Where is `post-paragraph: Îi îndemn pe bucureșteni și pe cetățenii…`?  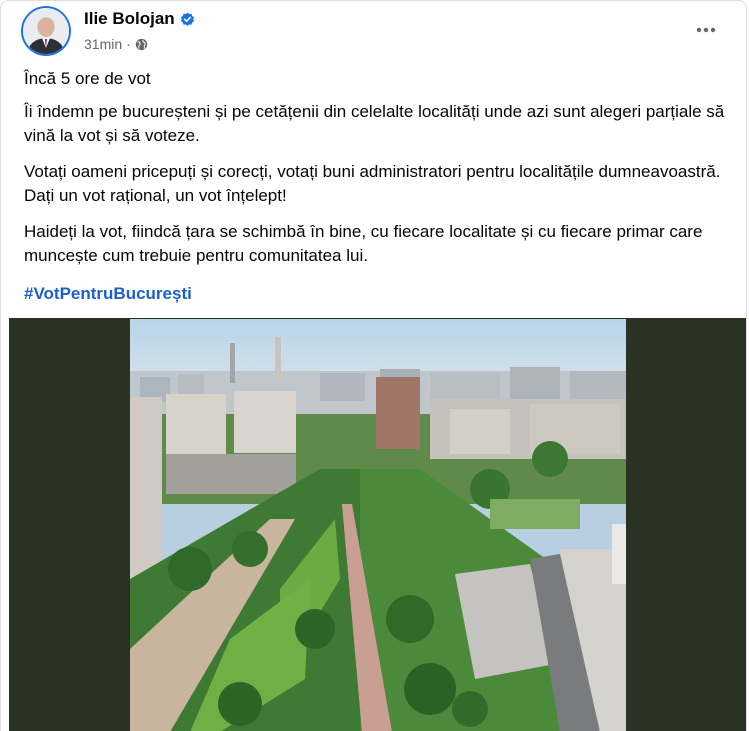
post-paragraph: Îi îndemn pe bucureșteni și pe cetățenii… is located at coordinates (374, 123).